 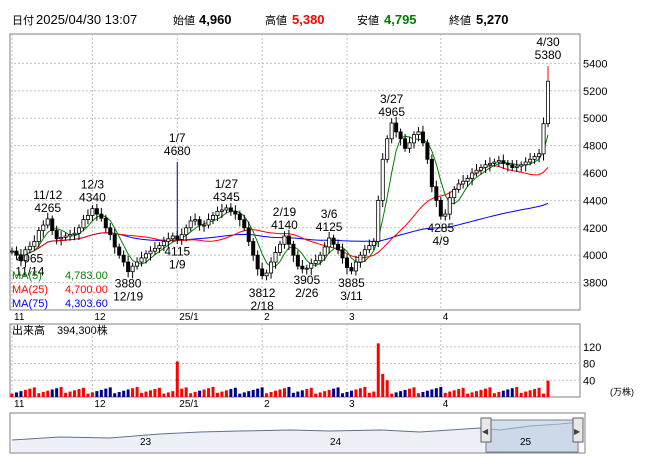 I want to click on volume-x-tick-label: 2, so click(x=267, y=404).